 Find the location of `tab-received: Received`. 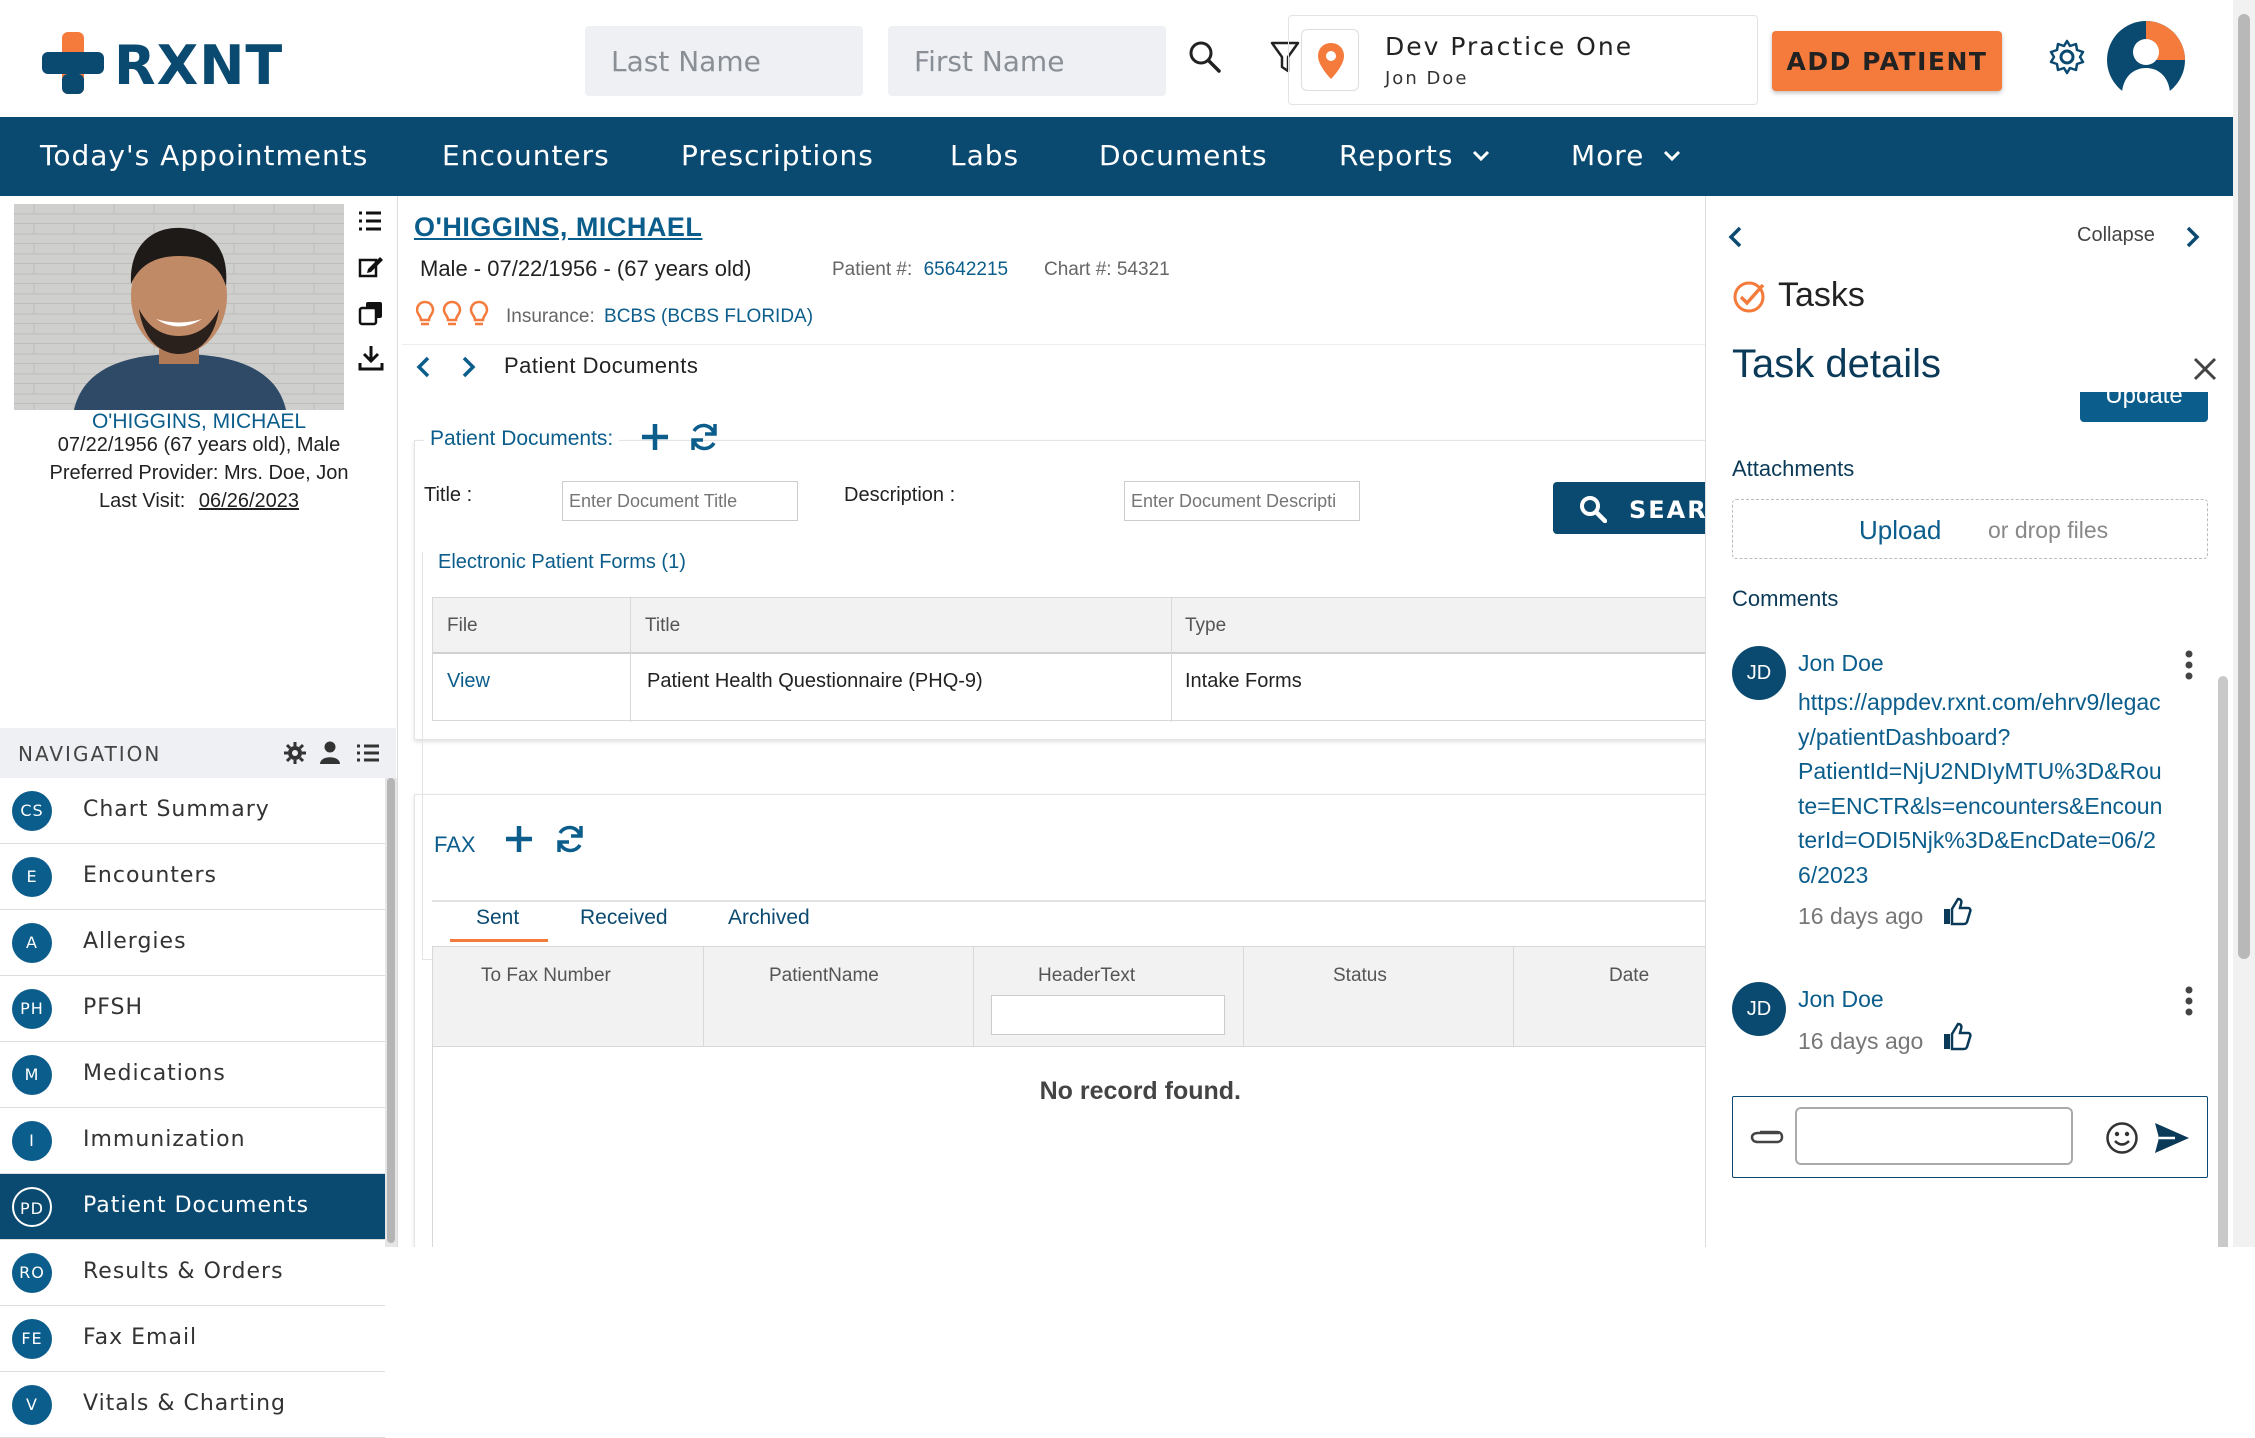

tab-received: Received is located at coordinates (624, 918).